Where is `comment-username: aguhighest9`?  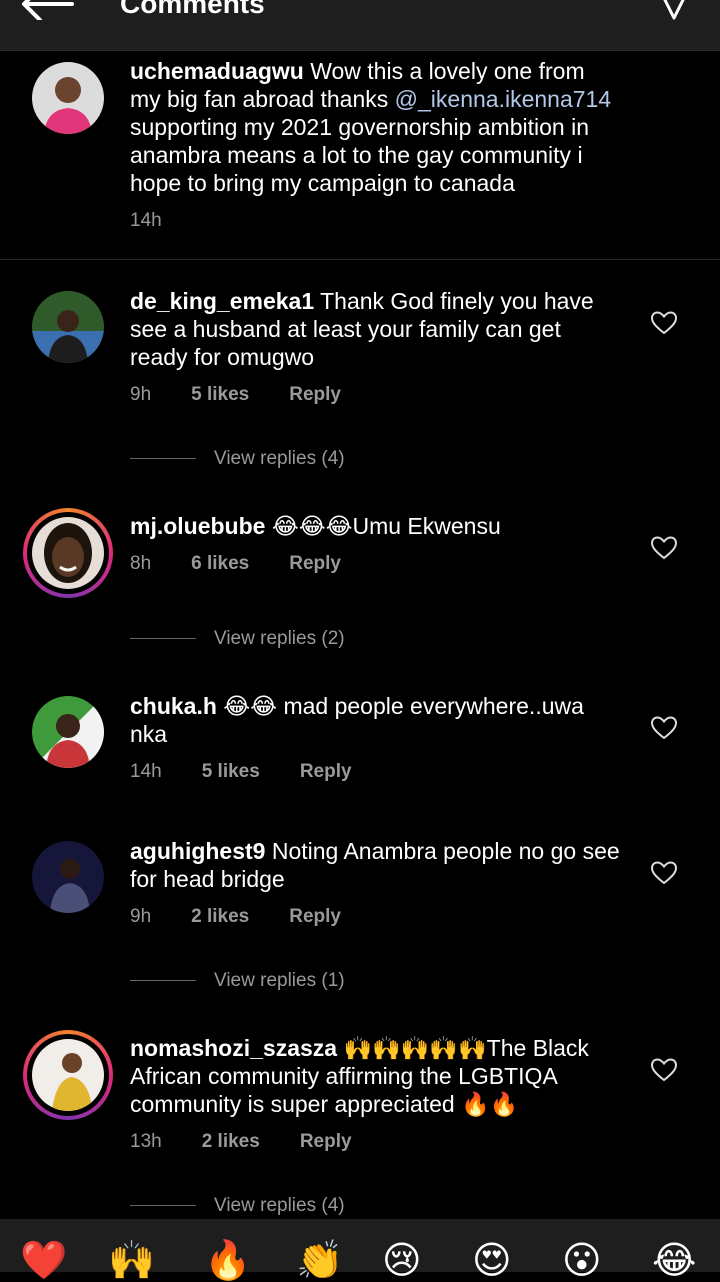
comment-username: aguhighest9 is located at coordinates (197, 851).